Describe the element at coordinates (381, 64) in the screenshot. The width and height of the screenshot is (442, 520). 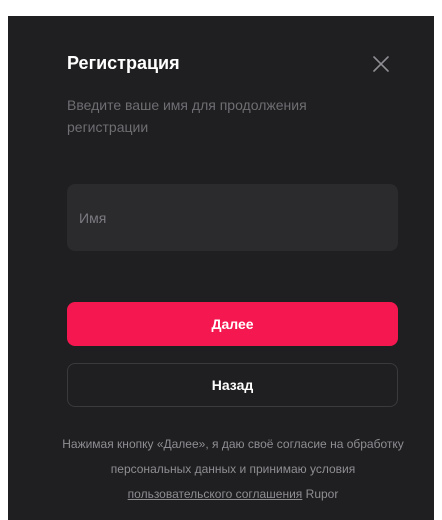
I see `close-icon` at that location.